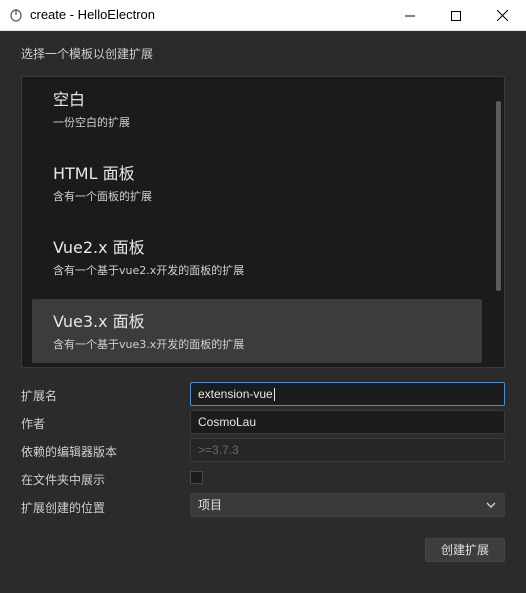  Describe the element at coordinates (210, 505) in the screenshot. I see `location-select-value: 项目` at that location.